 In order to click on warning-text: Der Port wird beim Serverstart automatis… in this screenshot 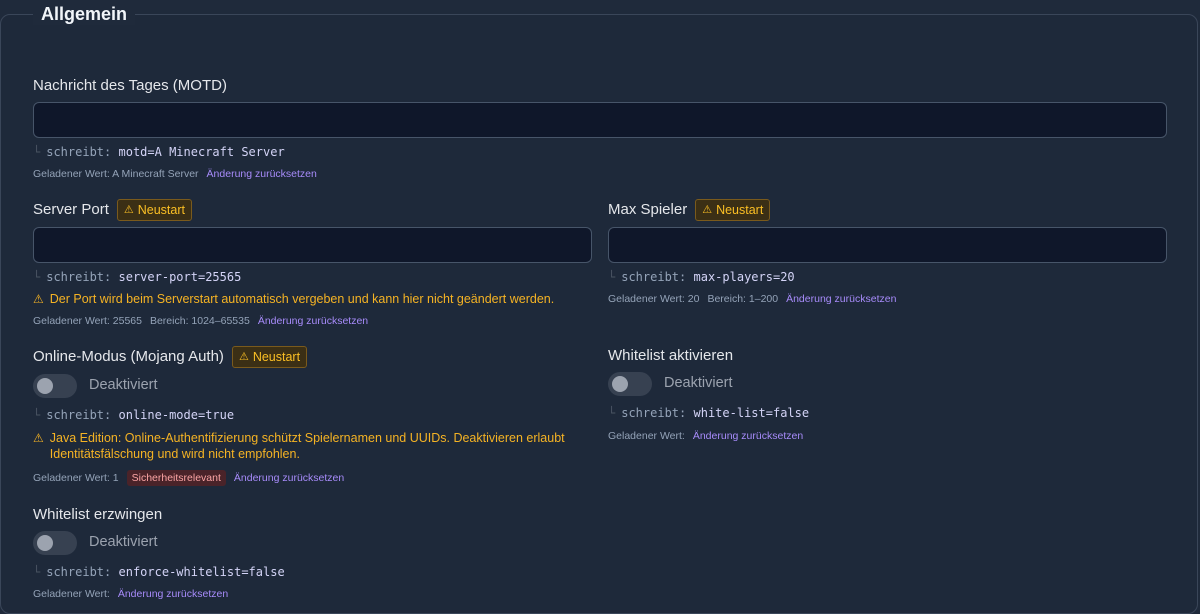, I will do `click(302, 299)`.